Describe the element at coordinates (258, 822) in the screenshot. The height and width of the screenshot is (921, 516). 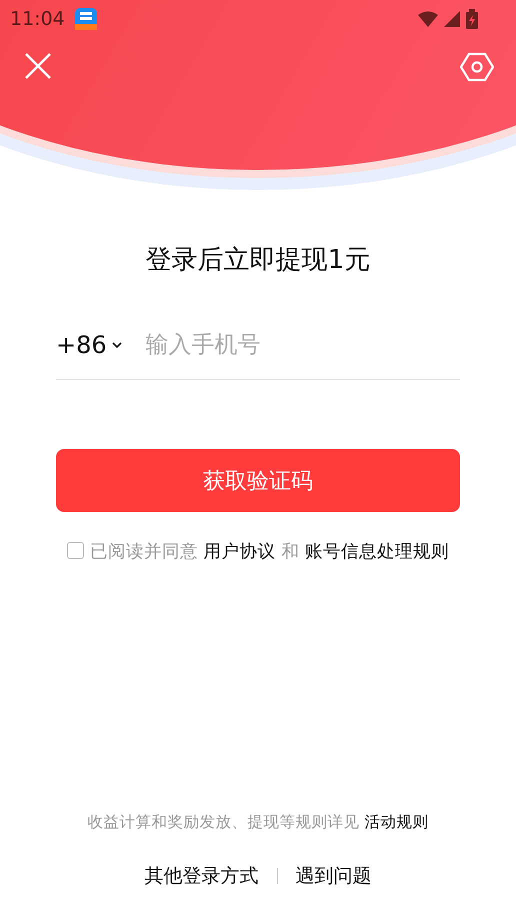
I see `rules-note: 收益计算和奖励发放、提现等规则详见 活动规则` at that location.